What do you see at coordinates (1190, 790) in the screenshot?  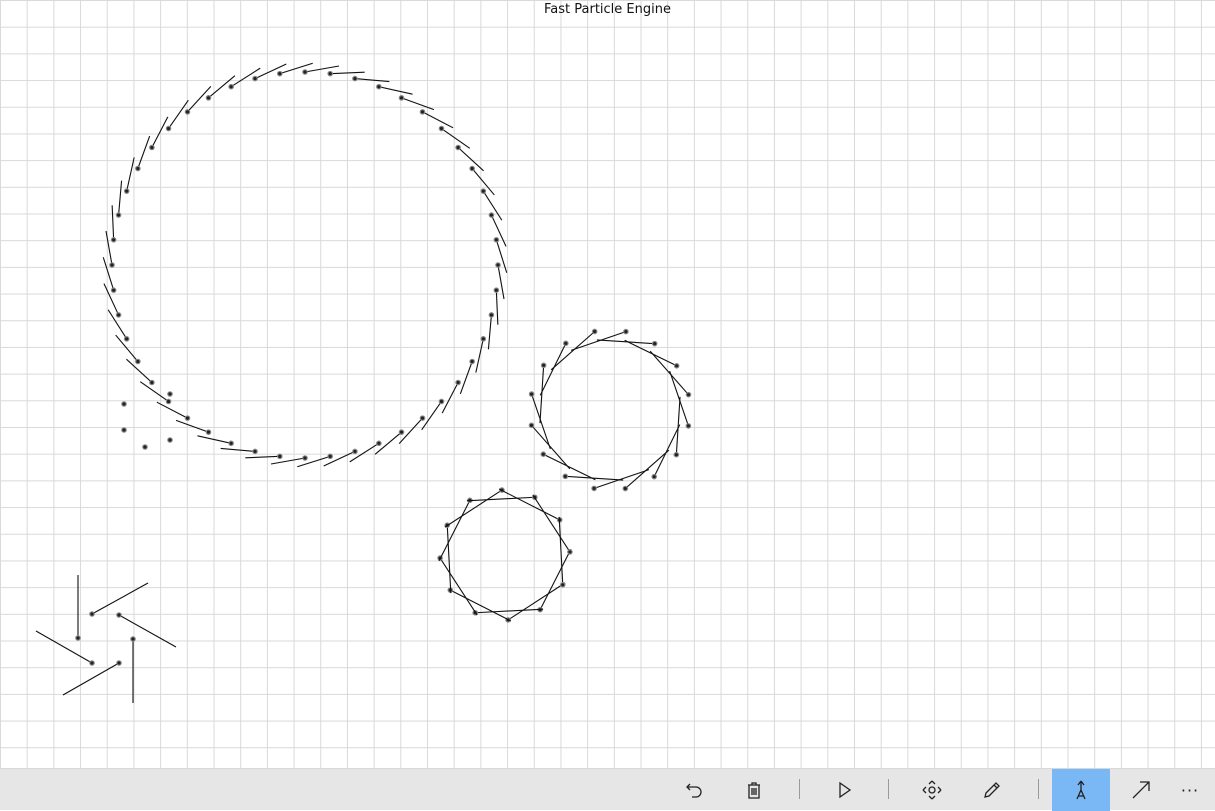 I see `more-button: ···` at bounding box center [1190, 790].